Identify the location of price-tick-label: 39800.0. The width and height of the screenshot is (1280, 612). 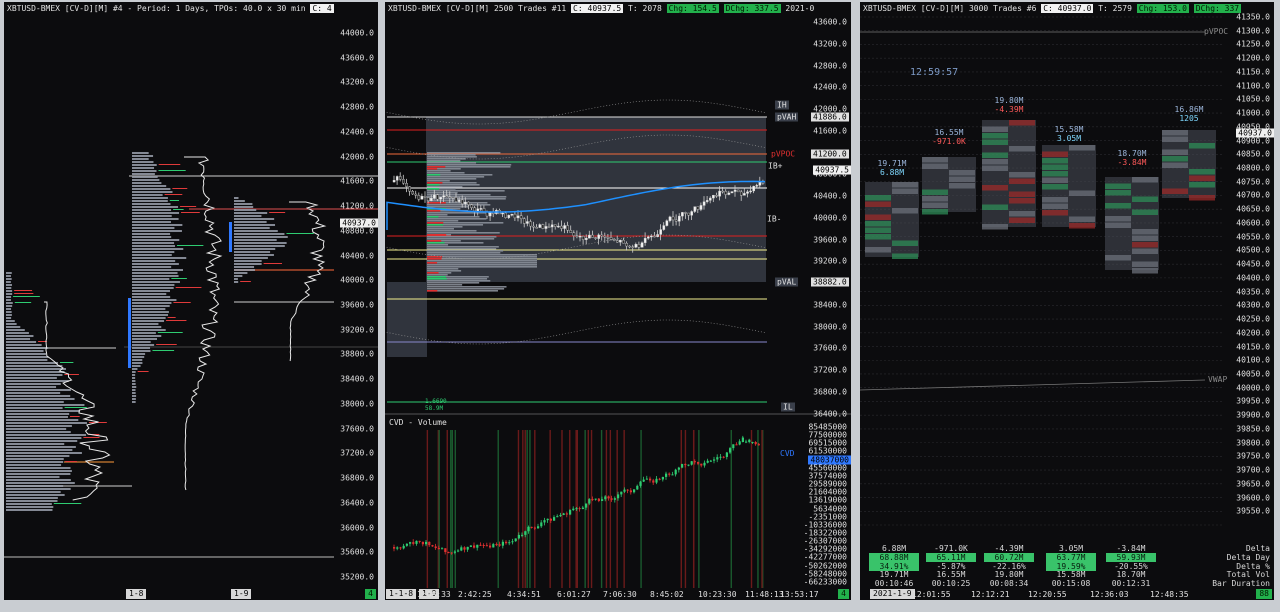
(1253, 443).